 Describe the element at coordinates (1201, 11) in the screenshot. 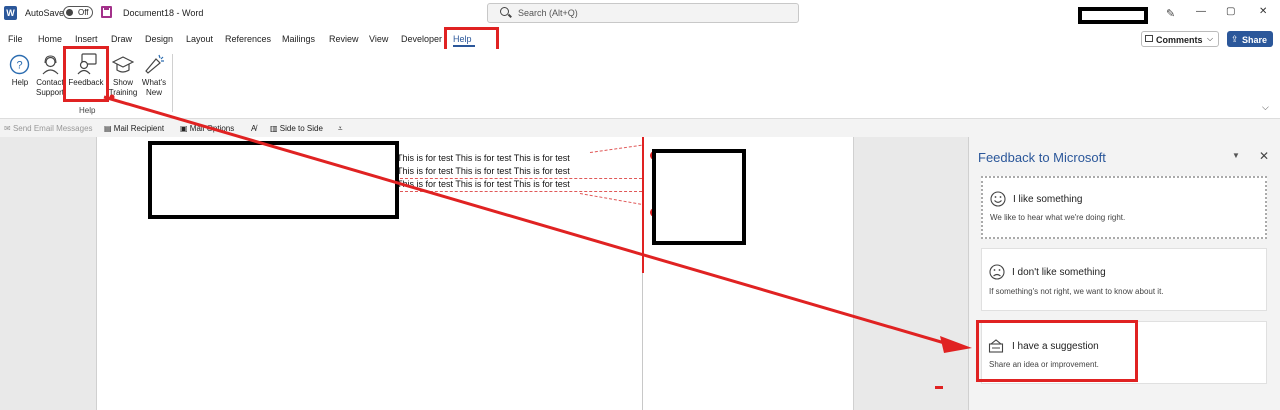

I see `minimize-button: —` at that location.